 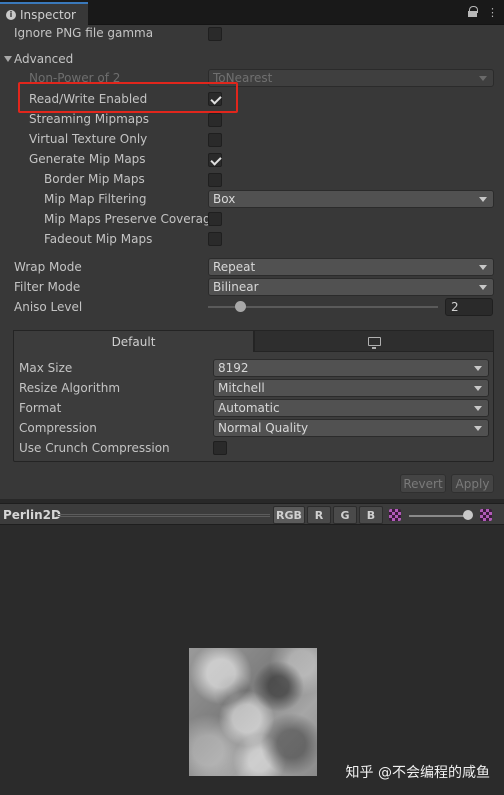 What do you see at coordinates (439, 516) in the screenshot?
I see `mip-level-slider-track` at bounding box center [439, 516].